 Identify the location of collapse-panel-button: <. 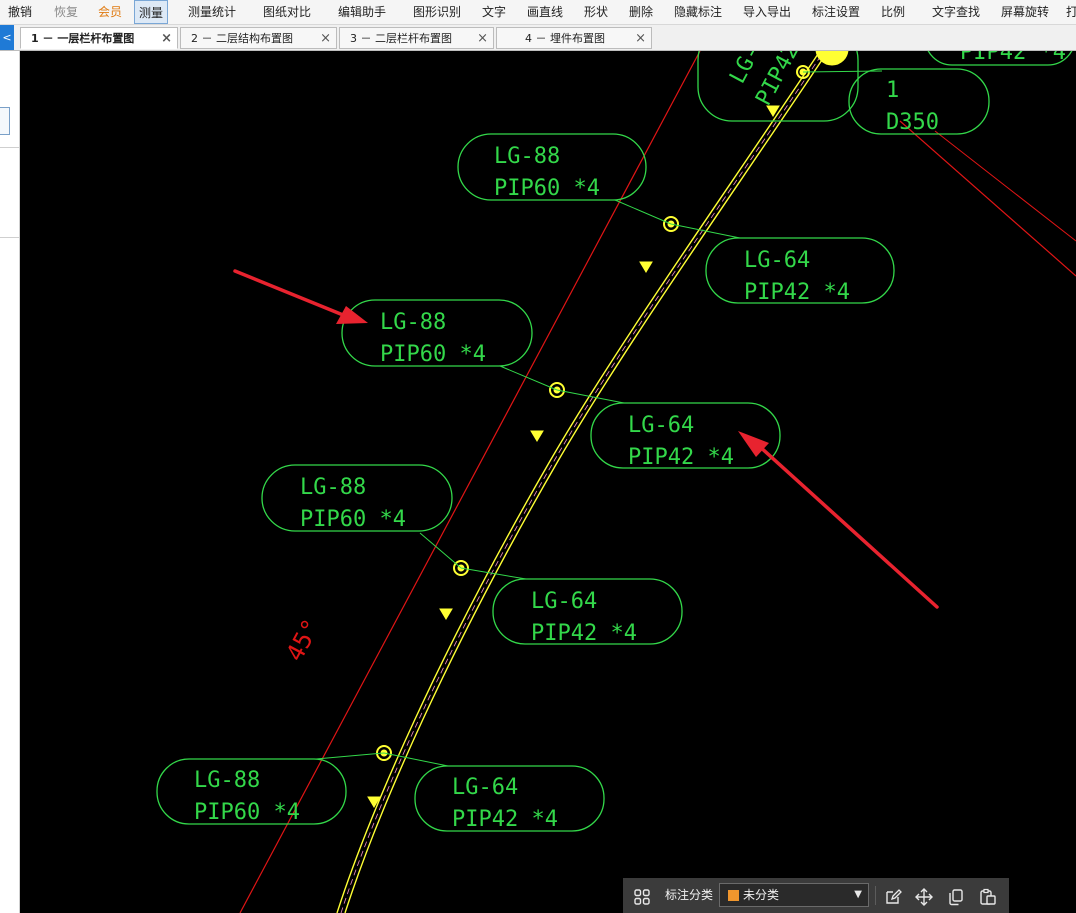
(7, 37).